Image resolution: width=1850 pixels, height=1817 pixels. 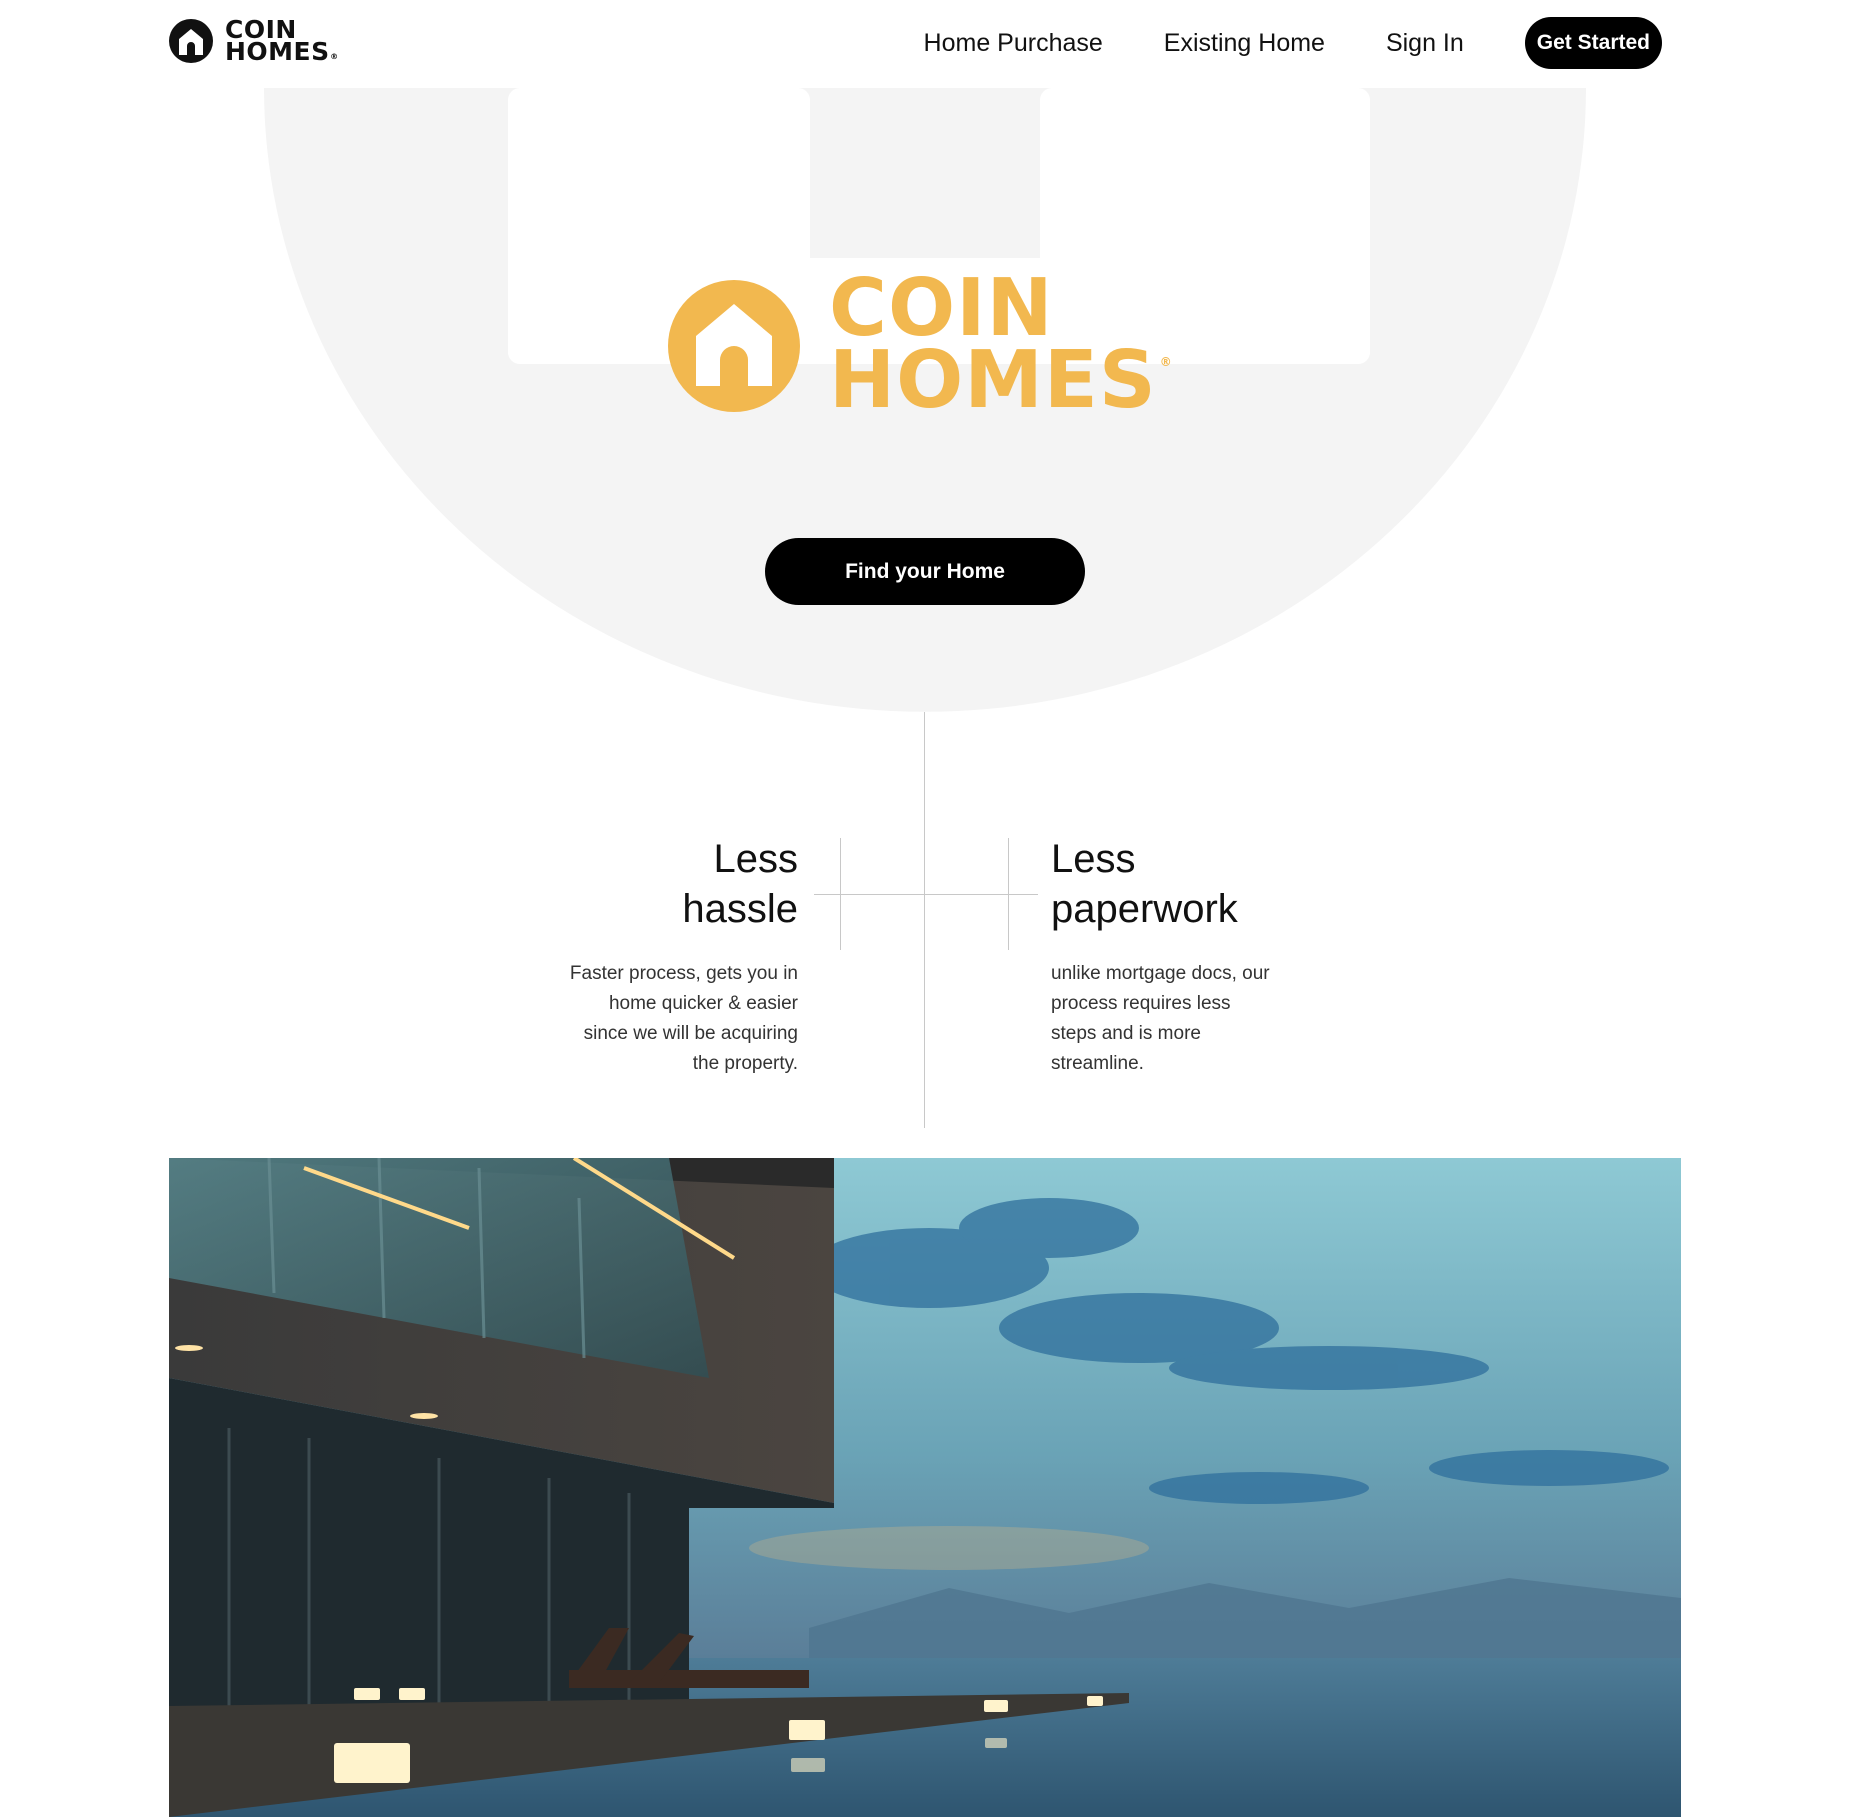 I want to click on hero-brand-wordmark: COIN HOMES ®, so click(x=1000, y=347).